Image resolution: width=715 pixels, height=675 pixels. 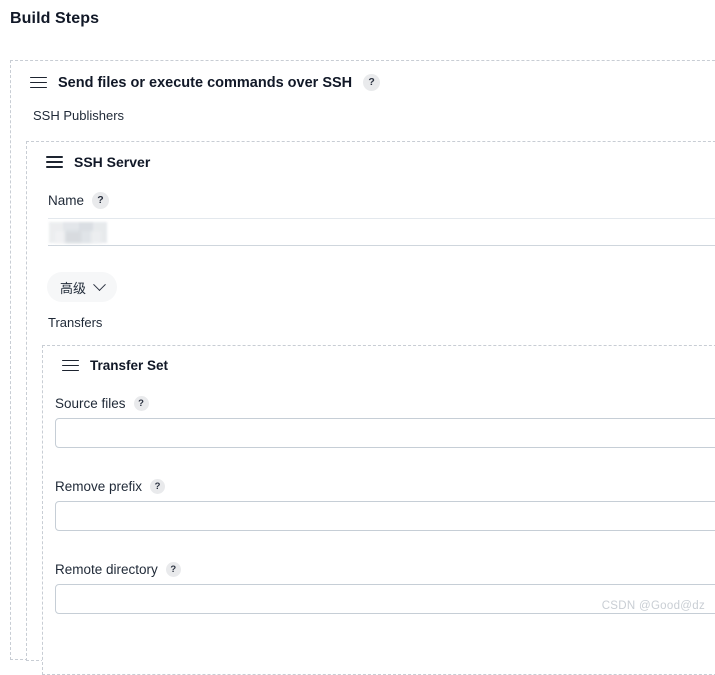 I want to click on name-label-row: Name ?, so click(x=79, y=200).